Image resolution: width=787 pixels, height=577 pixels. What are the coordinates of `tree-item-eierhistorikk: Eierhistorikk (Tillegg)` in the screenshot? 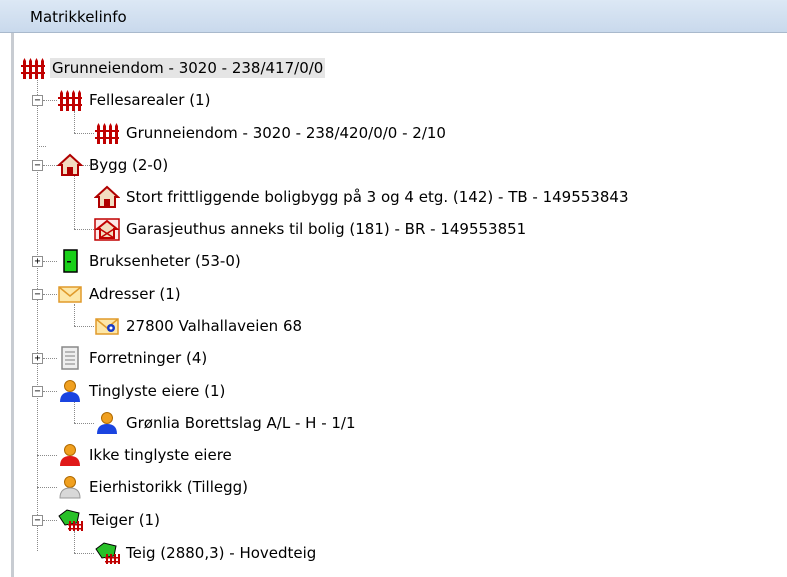 It's located at (153, 487).